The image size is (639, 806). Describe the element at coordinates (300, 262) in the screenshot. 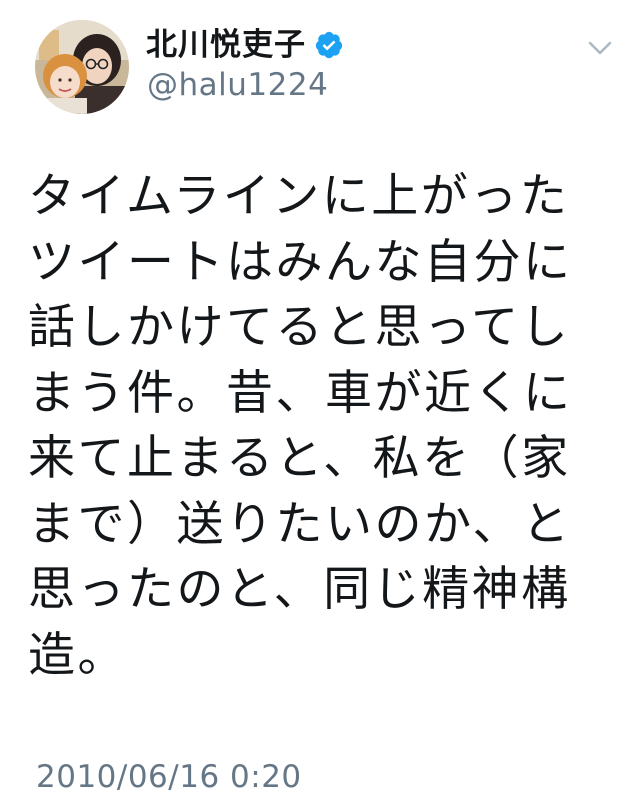

I see `tweet-text-line: ツイートはみんな自分に` at that location.